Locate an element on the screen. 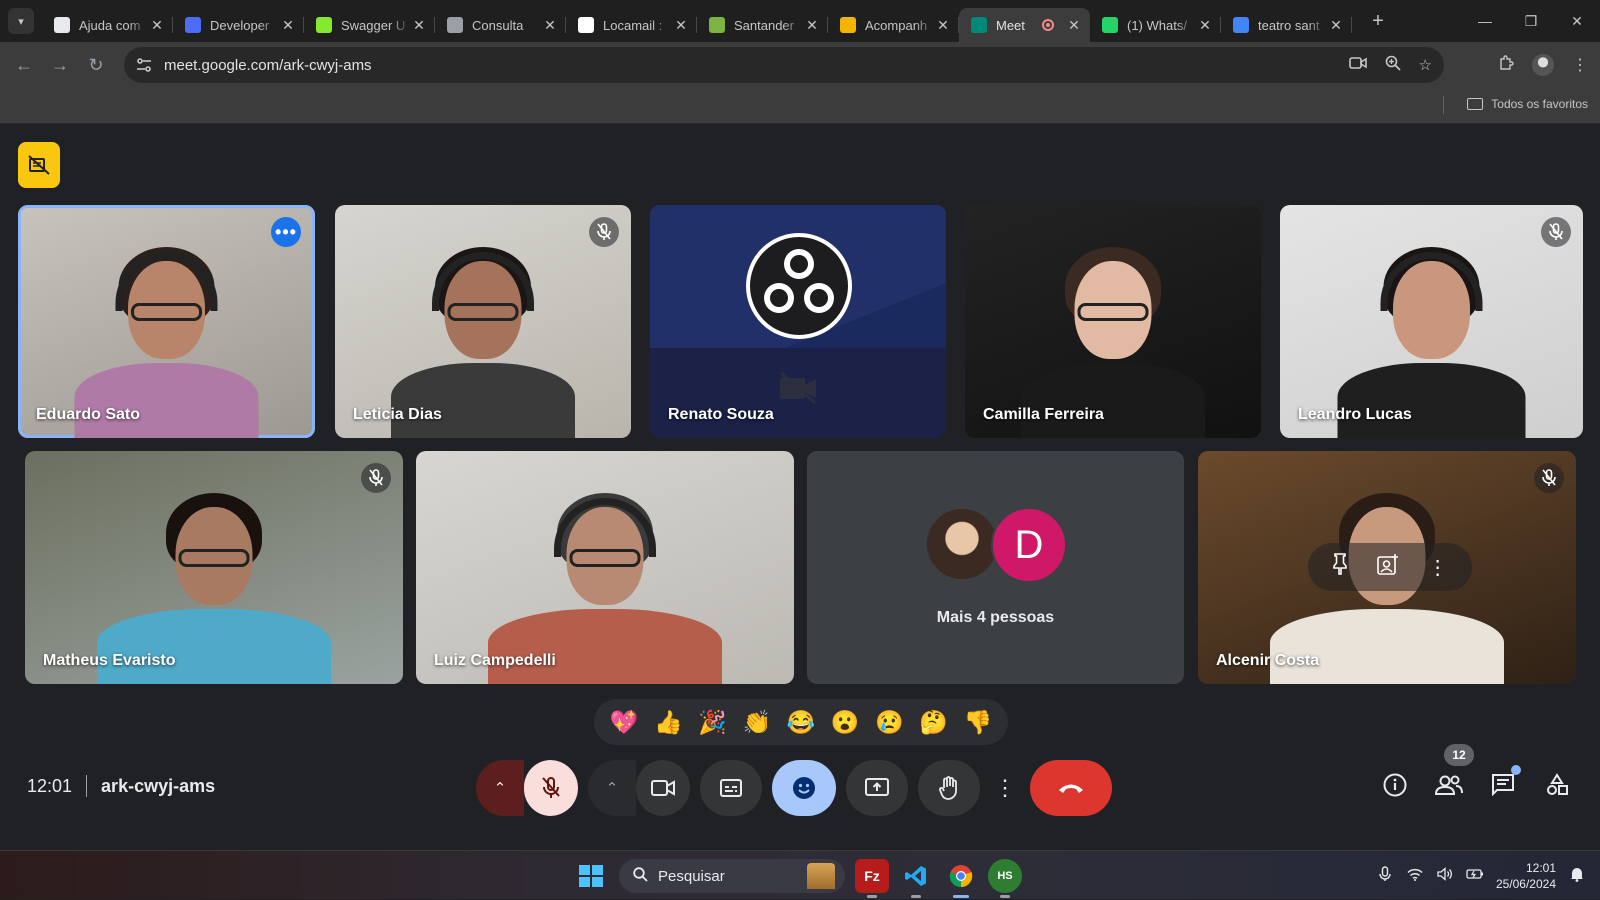 This screenshot has height=900, width=1600. browser-tab: Consulta ✕ is located at coordinates (500, 25).